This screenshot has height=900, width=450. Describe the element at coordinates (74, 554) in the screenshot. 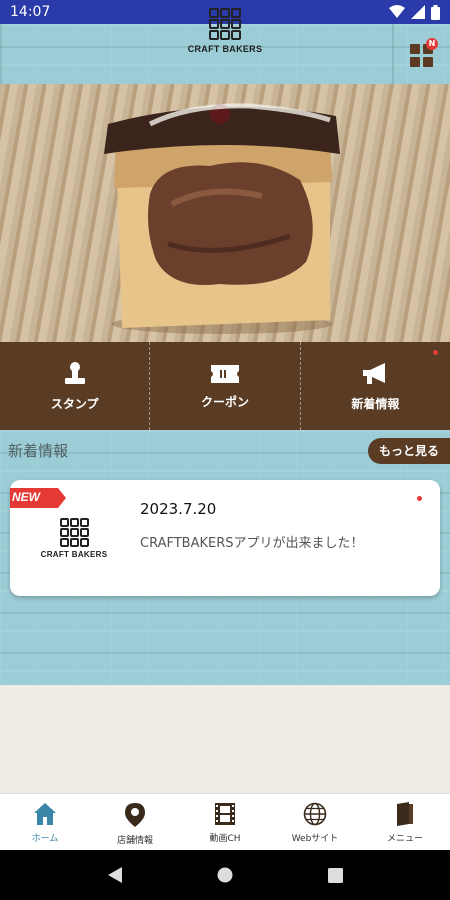

I see `news-card-logo-text: CRAFT BAKERS` at that location.